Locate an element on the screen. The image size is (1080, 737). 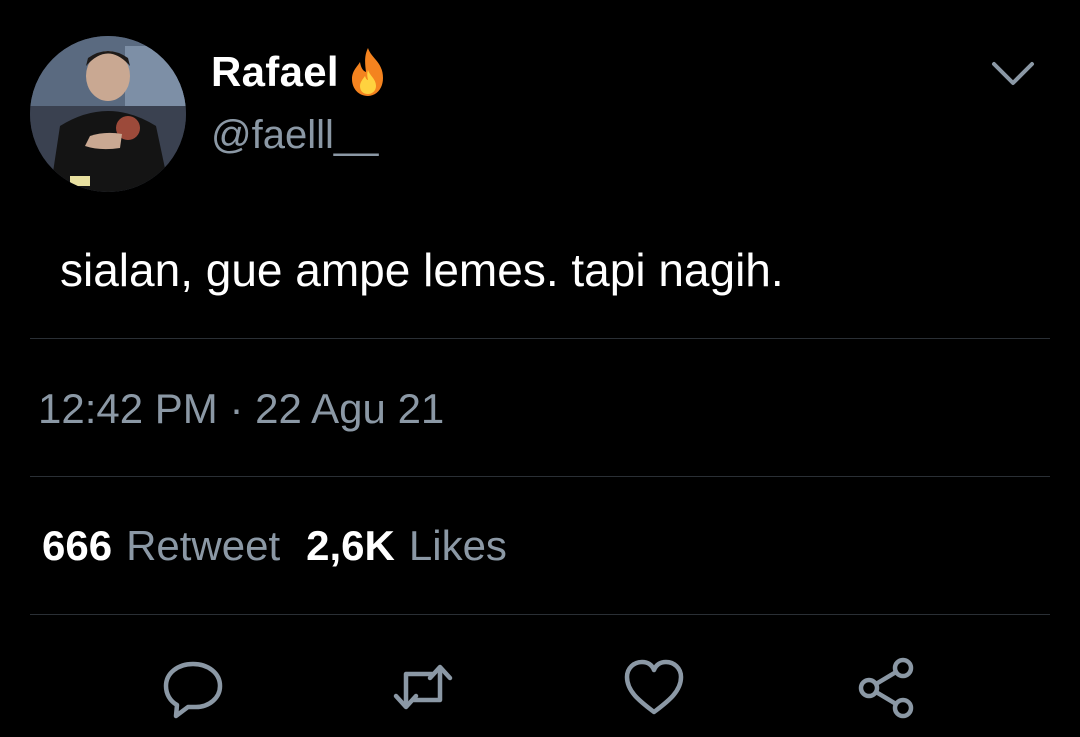
tweet-stats: 666 Retweet 2,6K Likes is located at coordinates (274, 546).